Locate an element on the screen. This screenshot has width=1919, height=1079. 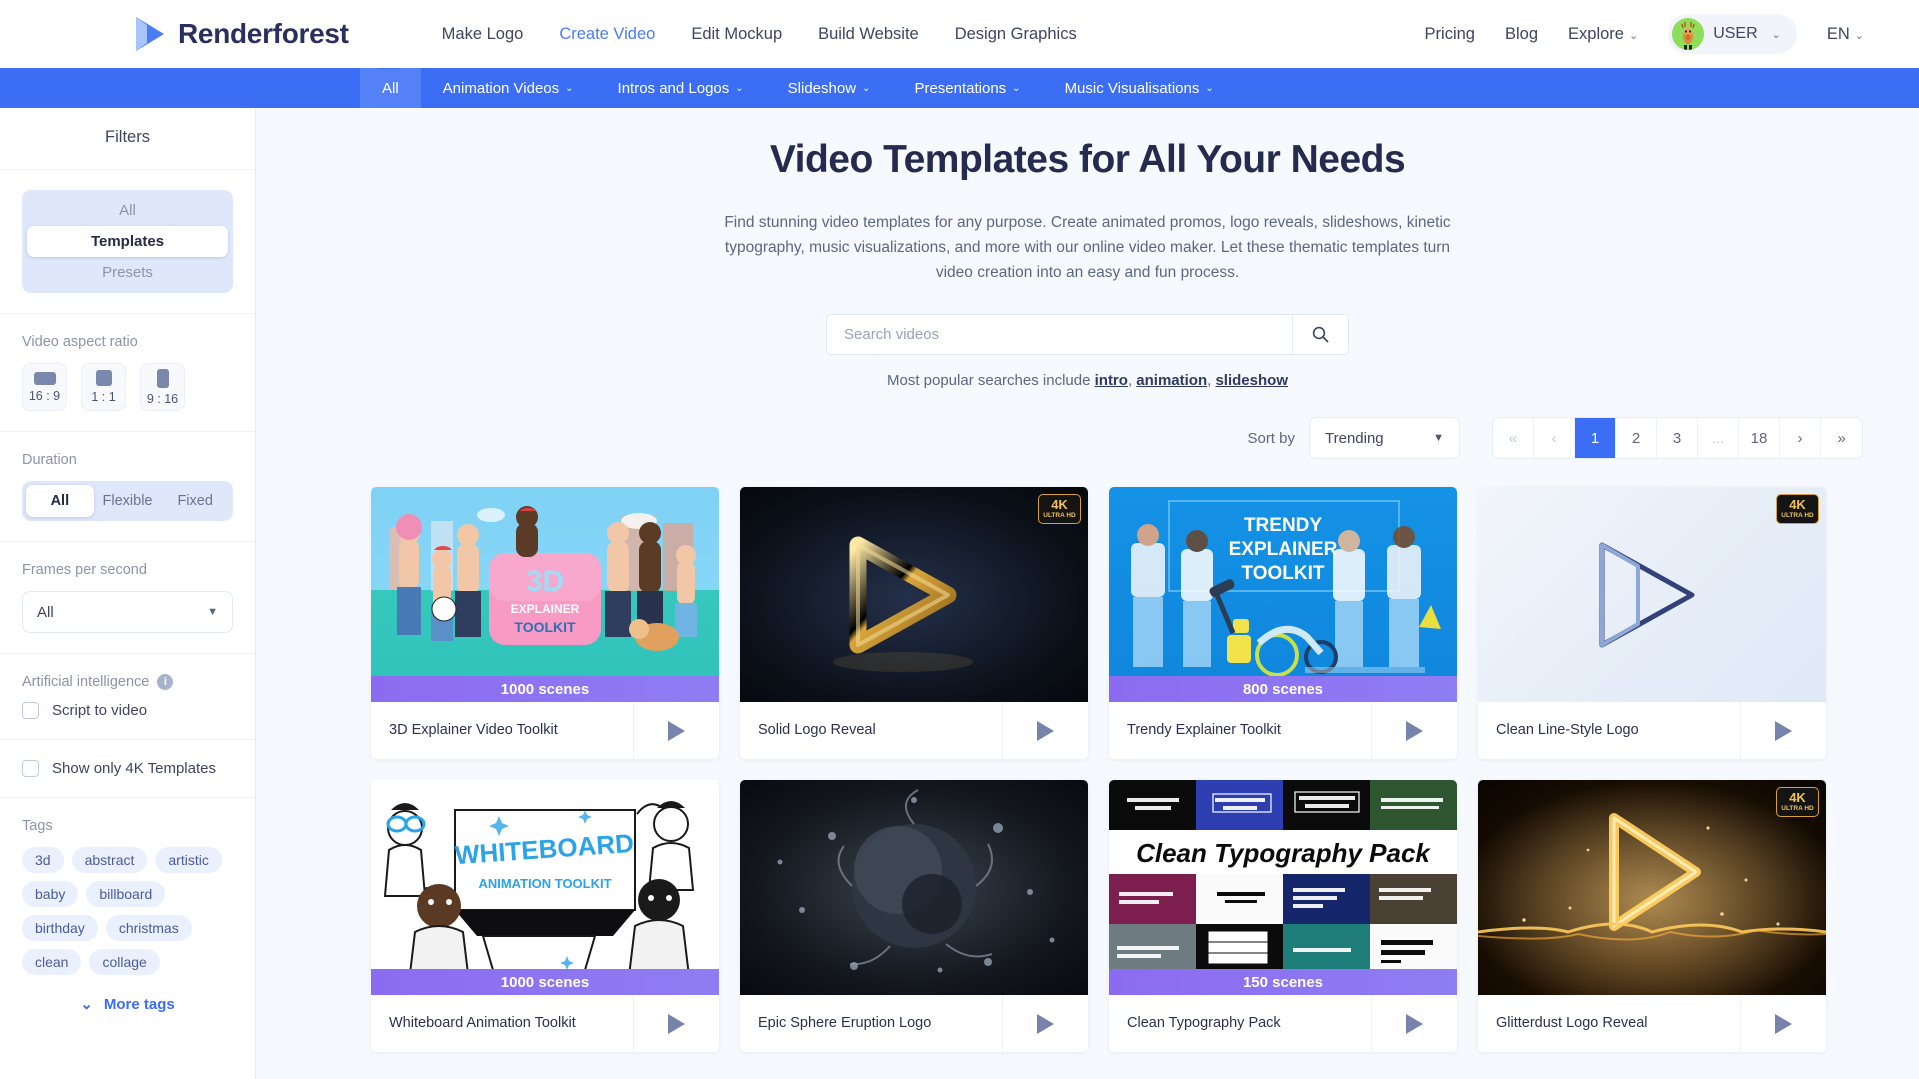
nav-edit-mockup: Edit Mockup is located at coordinates (736, 34).